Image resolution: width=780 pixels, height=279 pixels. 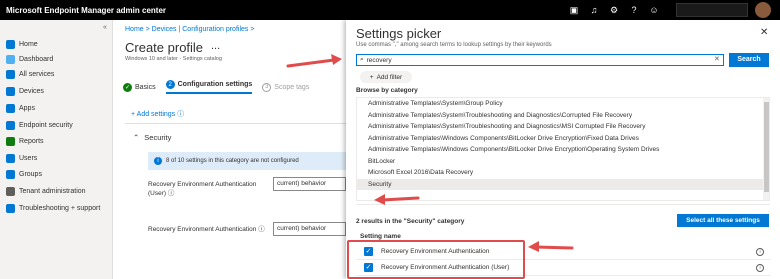 What do you see at coordinates (712, 10) in the screenshot?
I see `account-name` at bounding box center [712, 10].